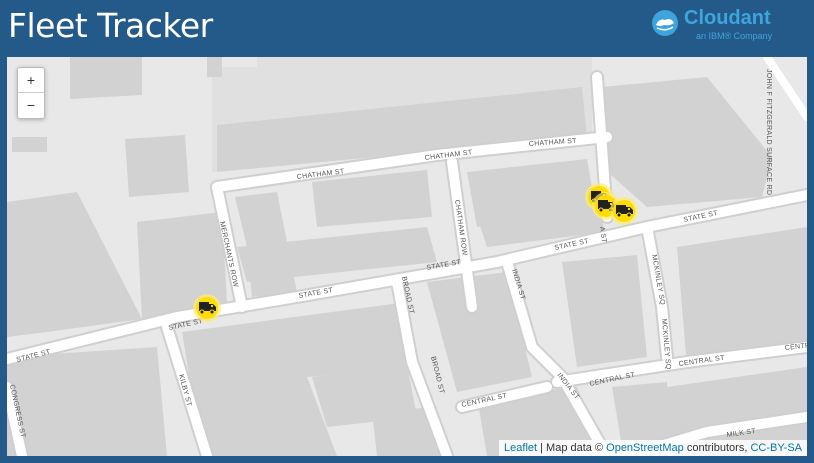  What do you see at coordinates (734, 36) in the screenshot?
I see `logo-tagline: an IBM® Company` at bounding box center [734, 36].